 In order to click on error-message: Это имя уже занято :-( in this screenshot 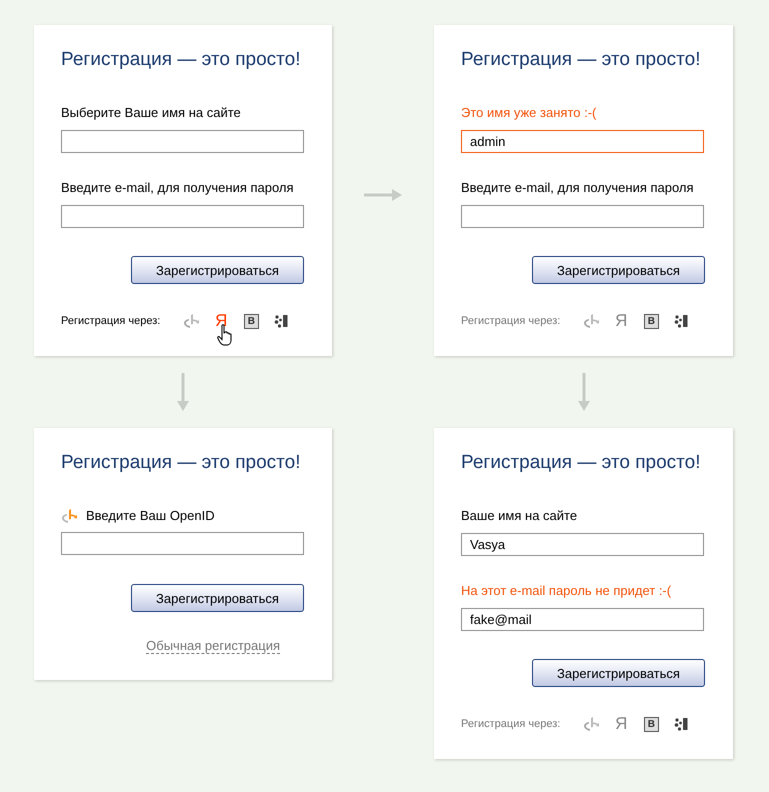, I will do `click(528, 113)`.